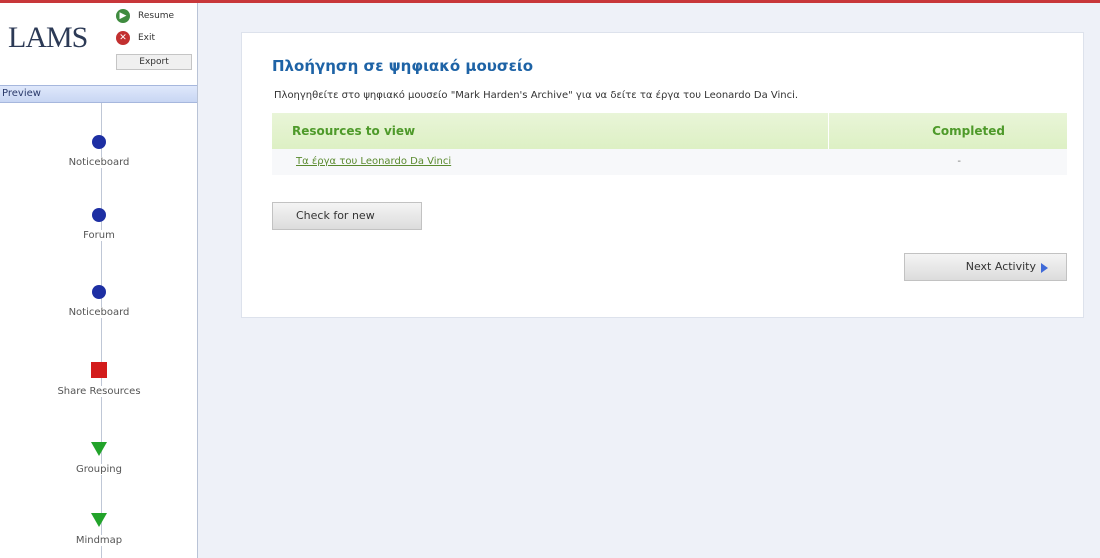  I want to click on activity-label: Grouping, so click(99, 469).